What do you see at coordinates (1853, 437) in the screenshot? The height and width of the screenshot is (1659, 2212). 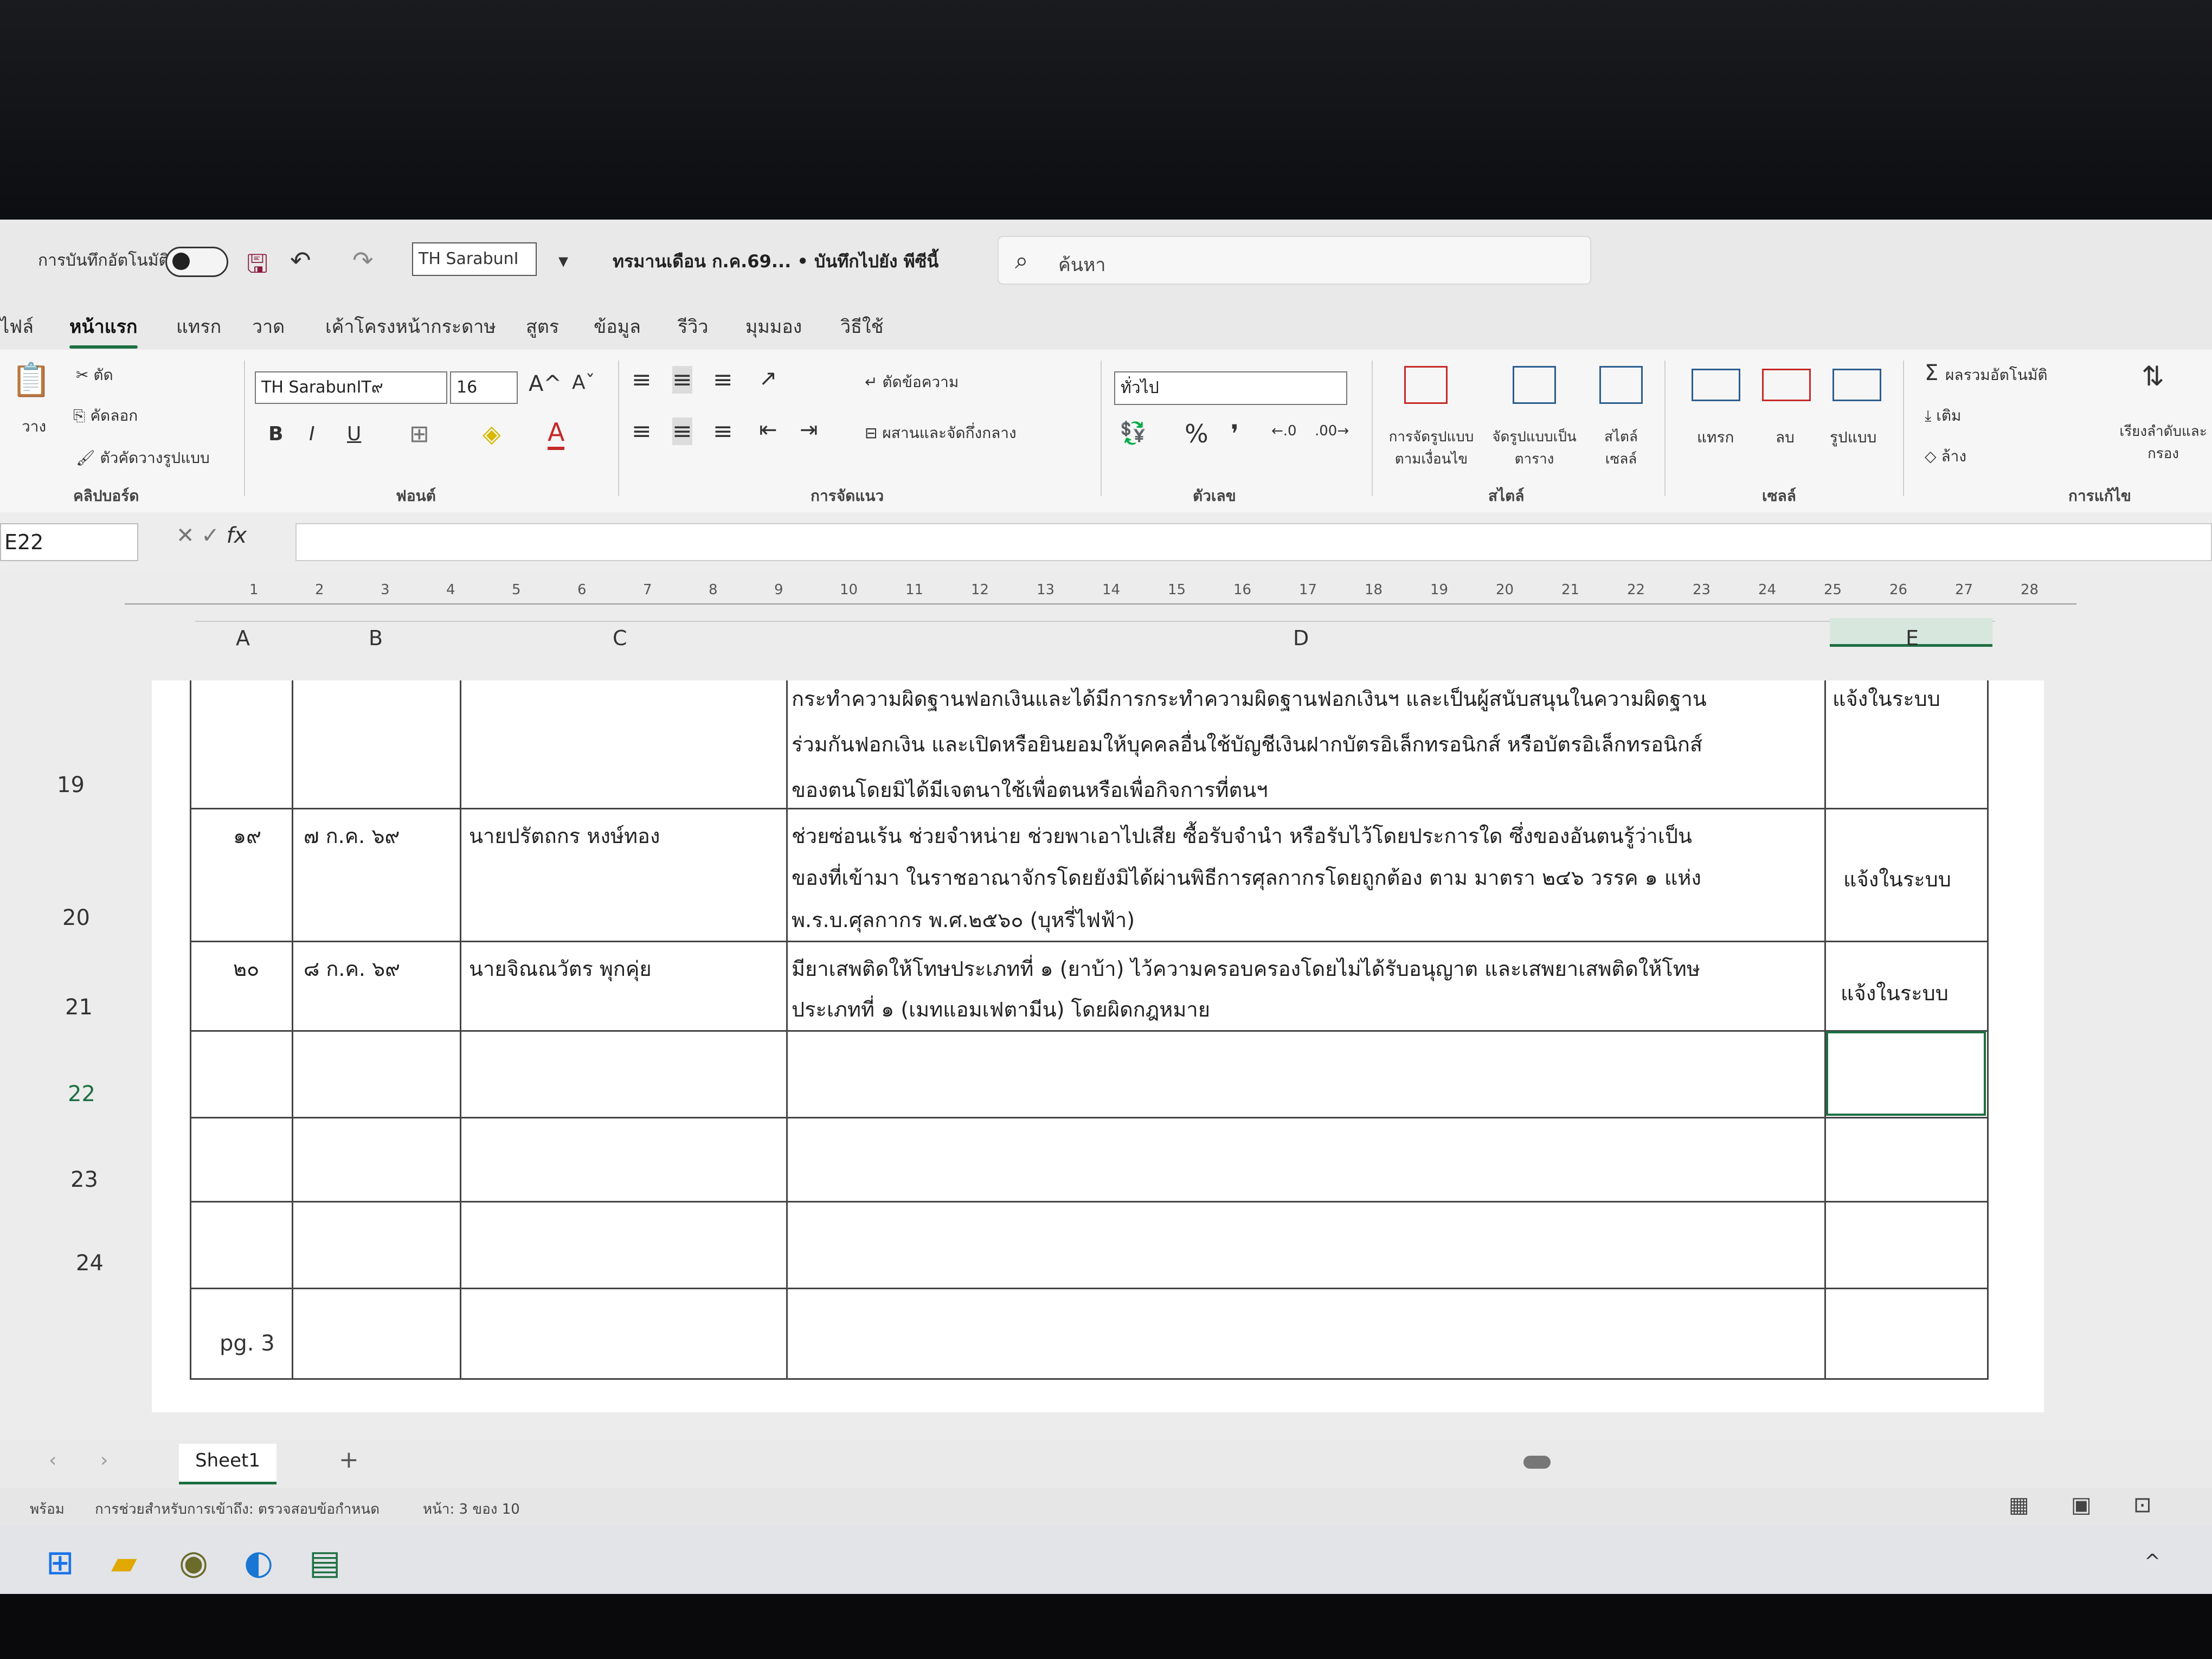 I see `format-cells-button: รูปแบบ` at bounding box center [1853, 437].